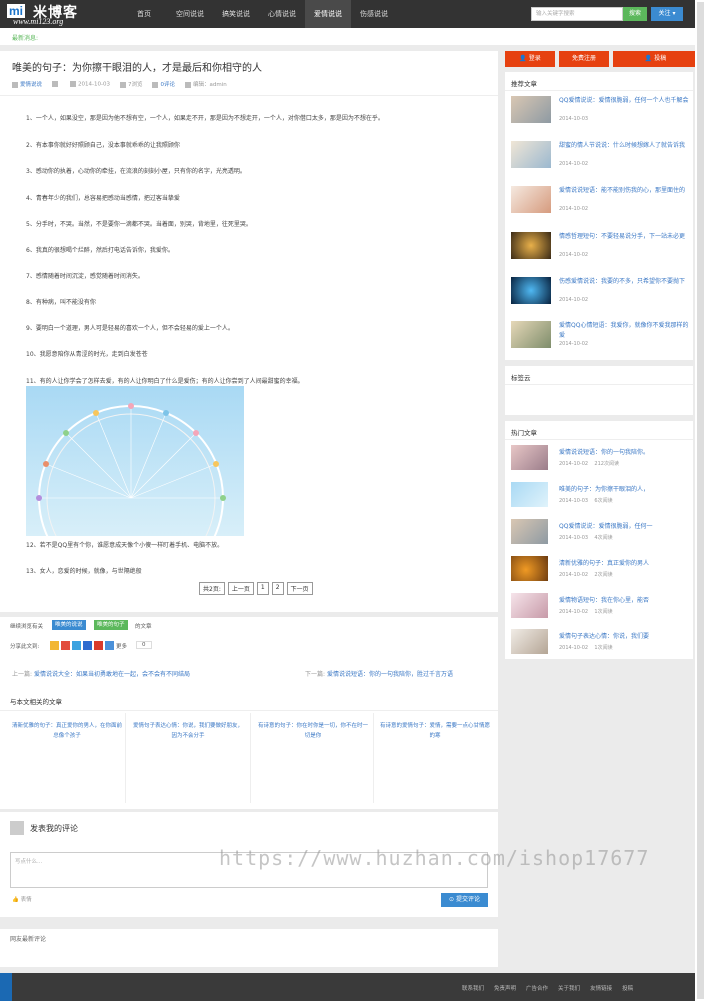 This screenshot has width=706, height=1001. Describe the element at coordinates (604, 635) in the screenshot. I see `hot-item-title: 爱情句子表达心情：你说，我们要` at that location.